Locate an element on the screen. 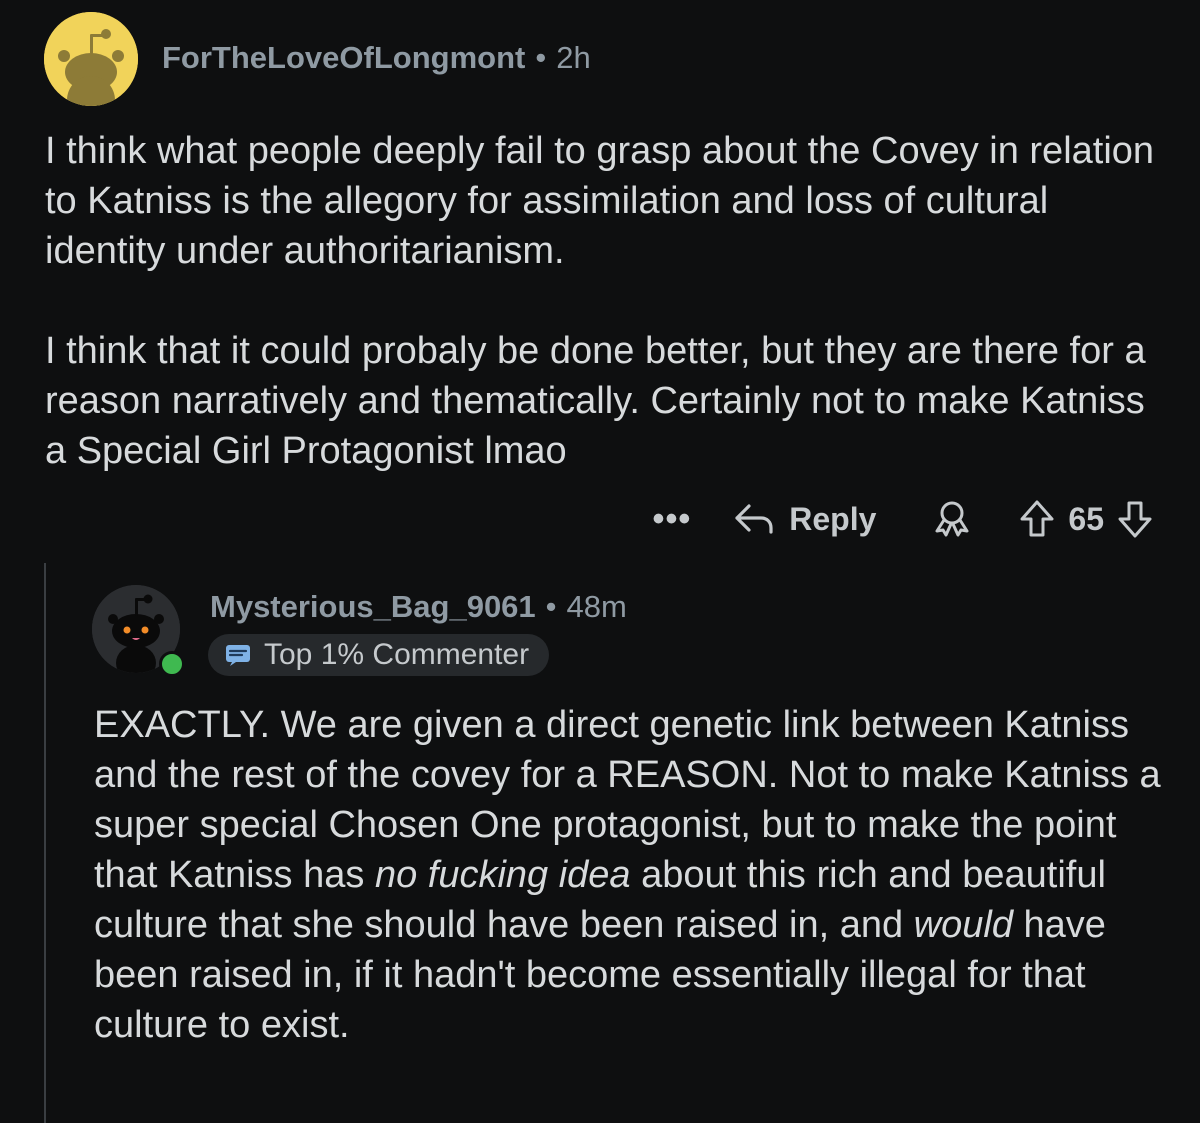 The height and width of the screenshot is (1123, 1200). reply-timestamp: 48m is located at coordinates (596, 606).